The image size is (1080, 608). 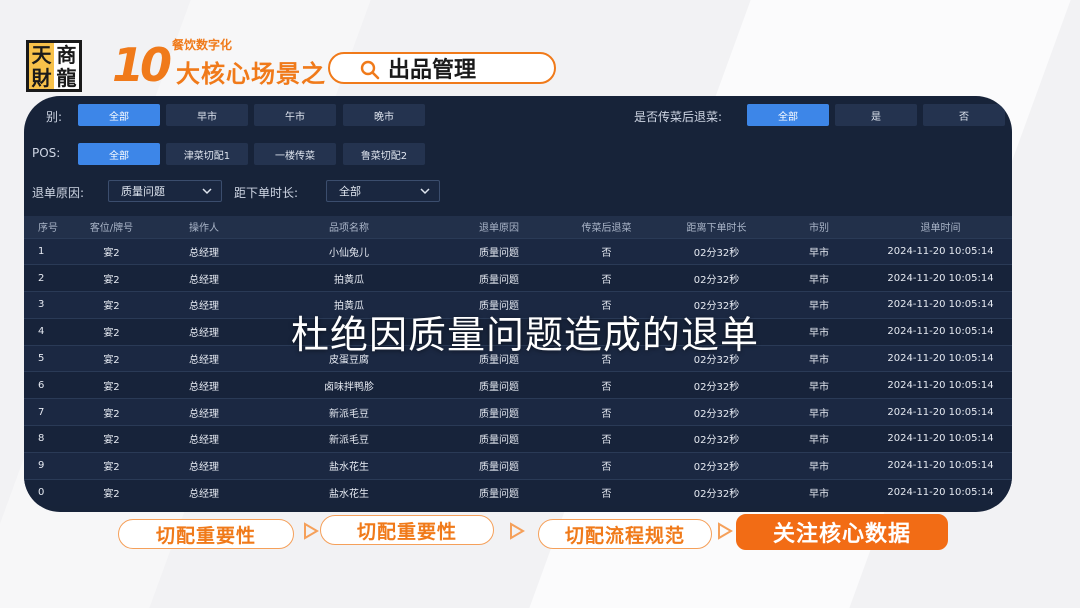 I want to click on logo-char: 天, so click(x=41, y=54).